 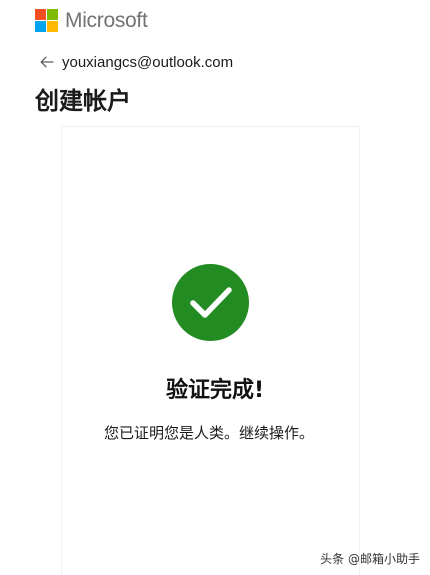 I want to click on logo-square-yellow, so click(x=52, y=26).